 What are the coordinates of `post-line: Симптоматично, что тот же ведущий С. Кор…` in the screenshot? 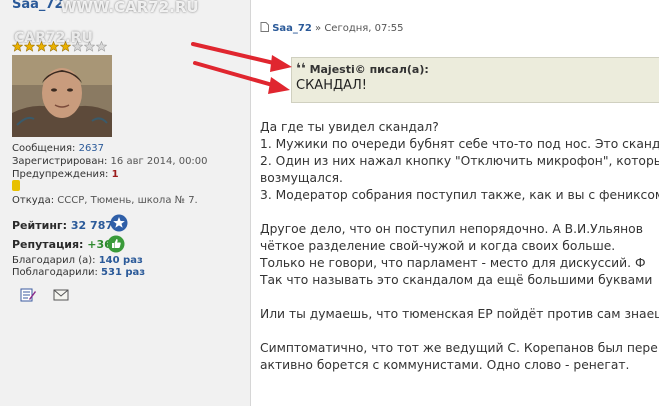 It's located at (459, 348).